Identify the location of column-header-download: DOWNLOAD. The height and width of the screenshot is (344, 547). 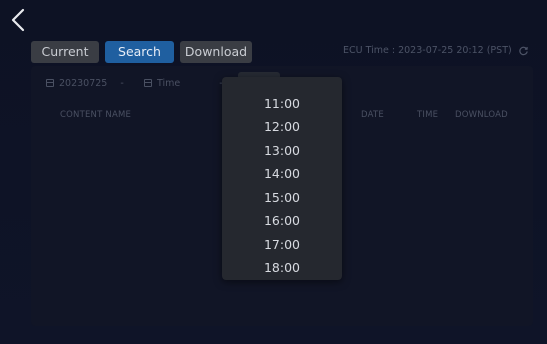
(481, 115).